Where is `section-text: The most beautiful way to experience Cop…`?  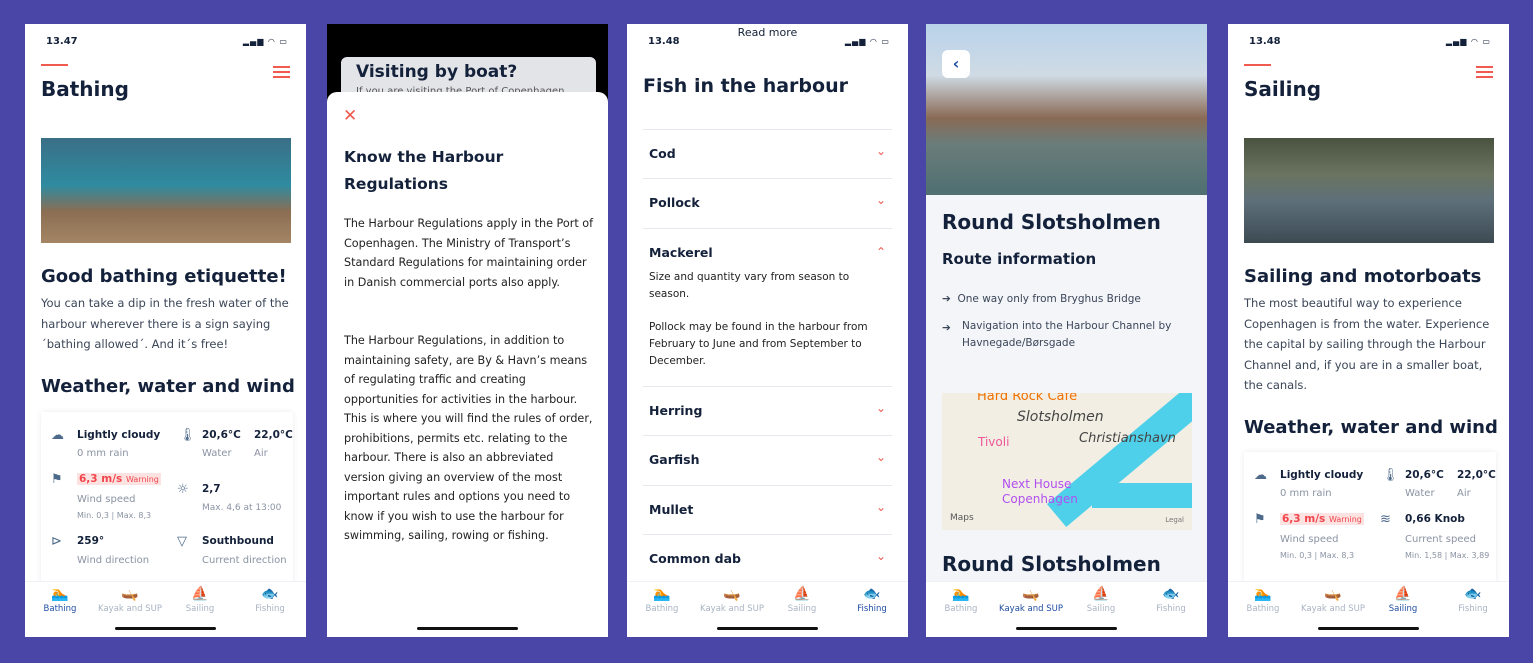
section-text: The most beautiful way to experience Cop… is located at coordinates (1367, 344).